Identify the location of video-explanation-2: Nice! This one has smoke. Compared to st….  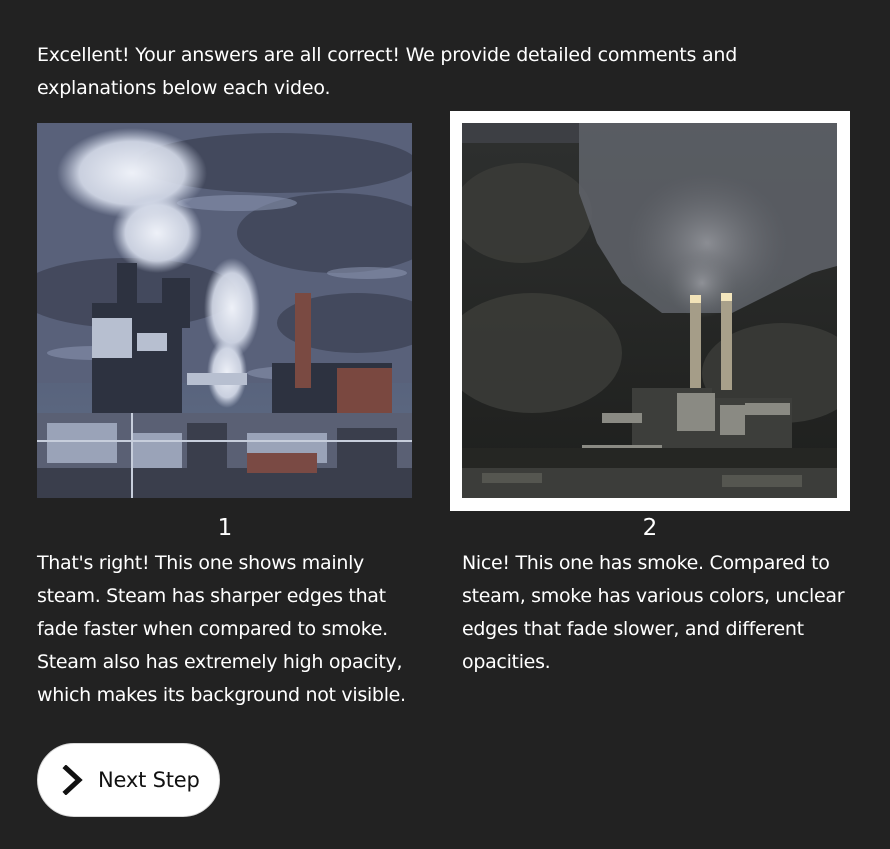
(653, 612).